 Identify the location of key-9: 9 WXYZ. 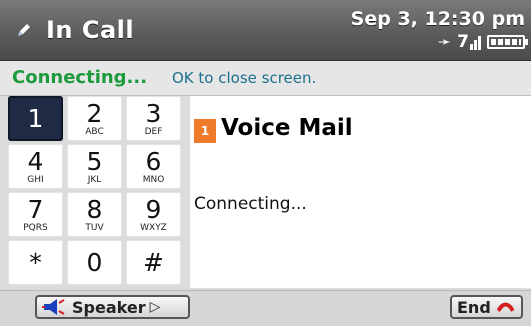
(153, 214).